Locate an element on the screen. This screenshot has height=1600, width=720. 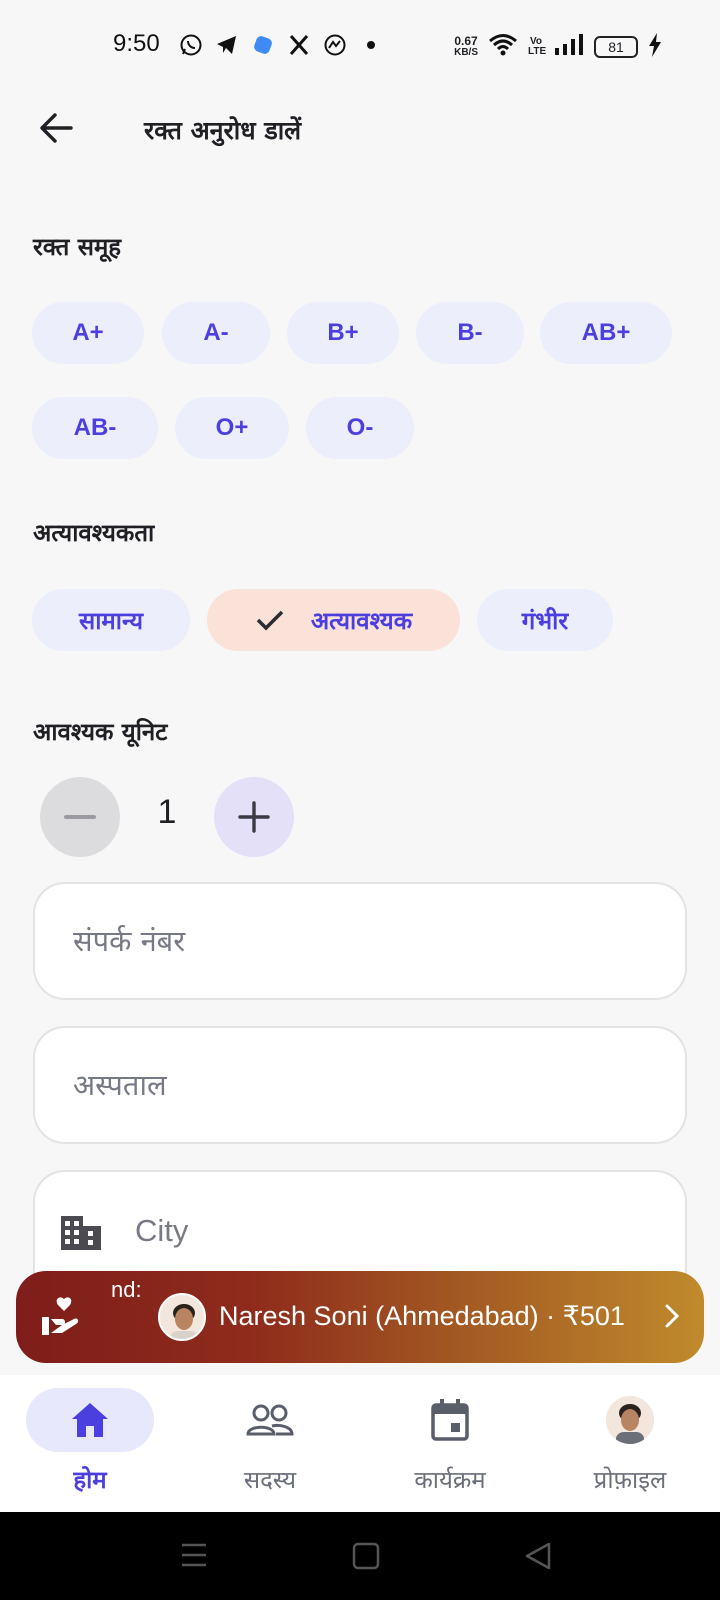
whatsapp-icon is located at coordinates (191, 45).